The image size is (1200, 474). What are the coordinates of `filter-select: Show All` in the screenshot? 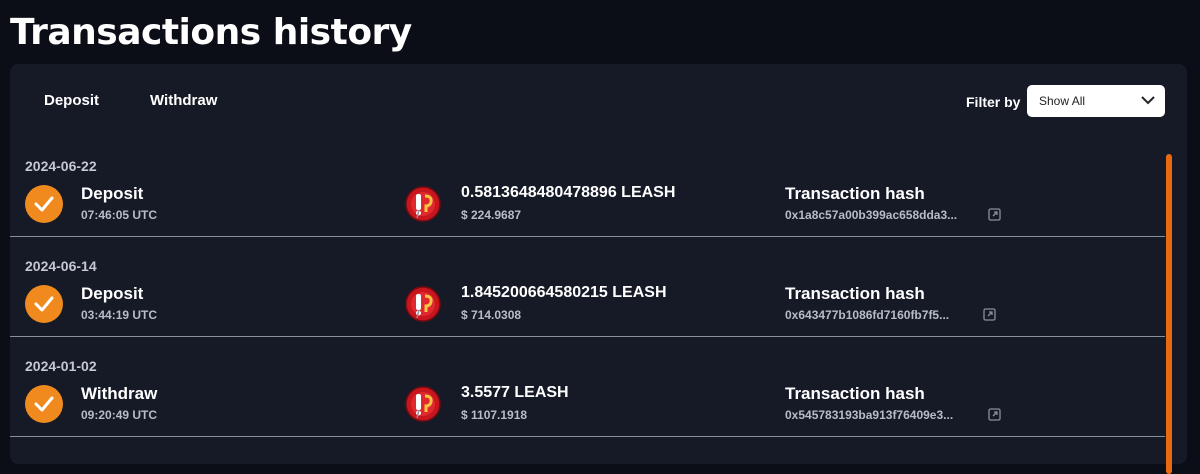 It's located at (1096, 101).